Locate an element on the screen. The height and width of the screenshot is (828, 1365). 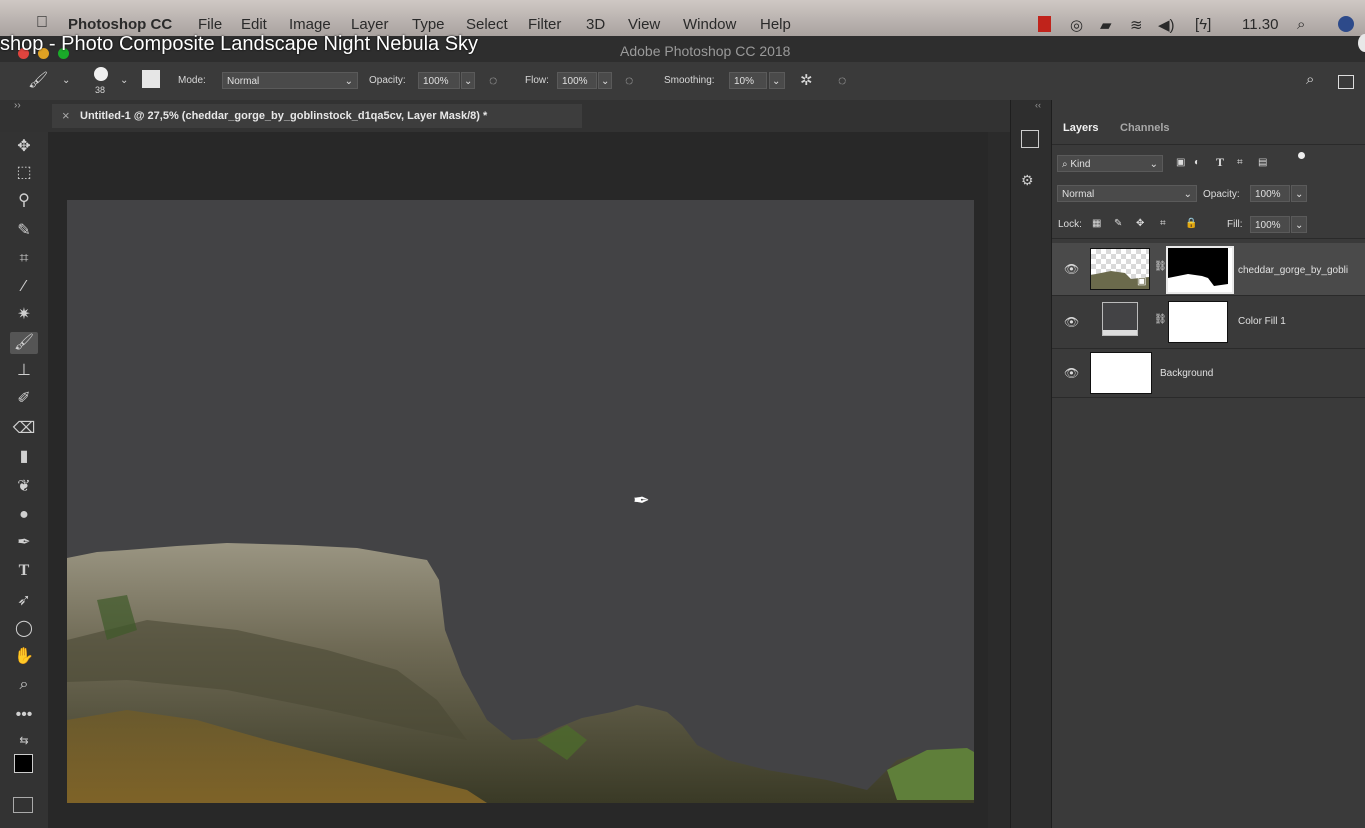
layer-name: Color Fill 1 is located at coordinates (1262, 321).